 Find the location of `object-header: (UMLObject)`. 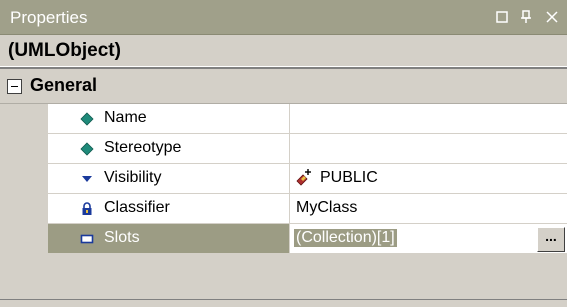

object-header: (UMLObject) is located at coordinates (283, 51).